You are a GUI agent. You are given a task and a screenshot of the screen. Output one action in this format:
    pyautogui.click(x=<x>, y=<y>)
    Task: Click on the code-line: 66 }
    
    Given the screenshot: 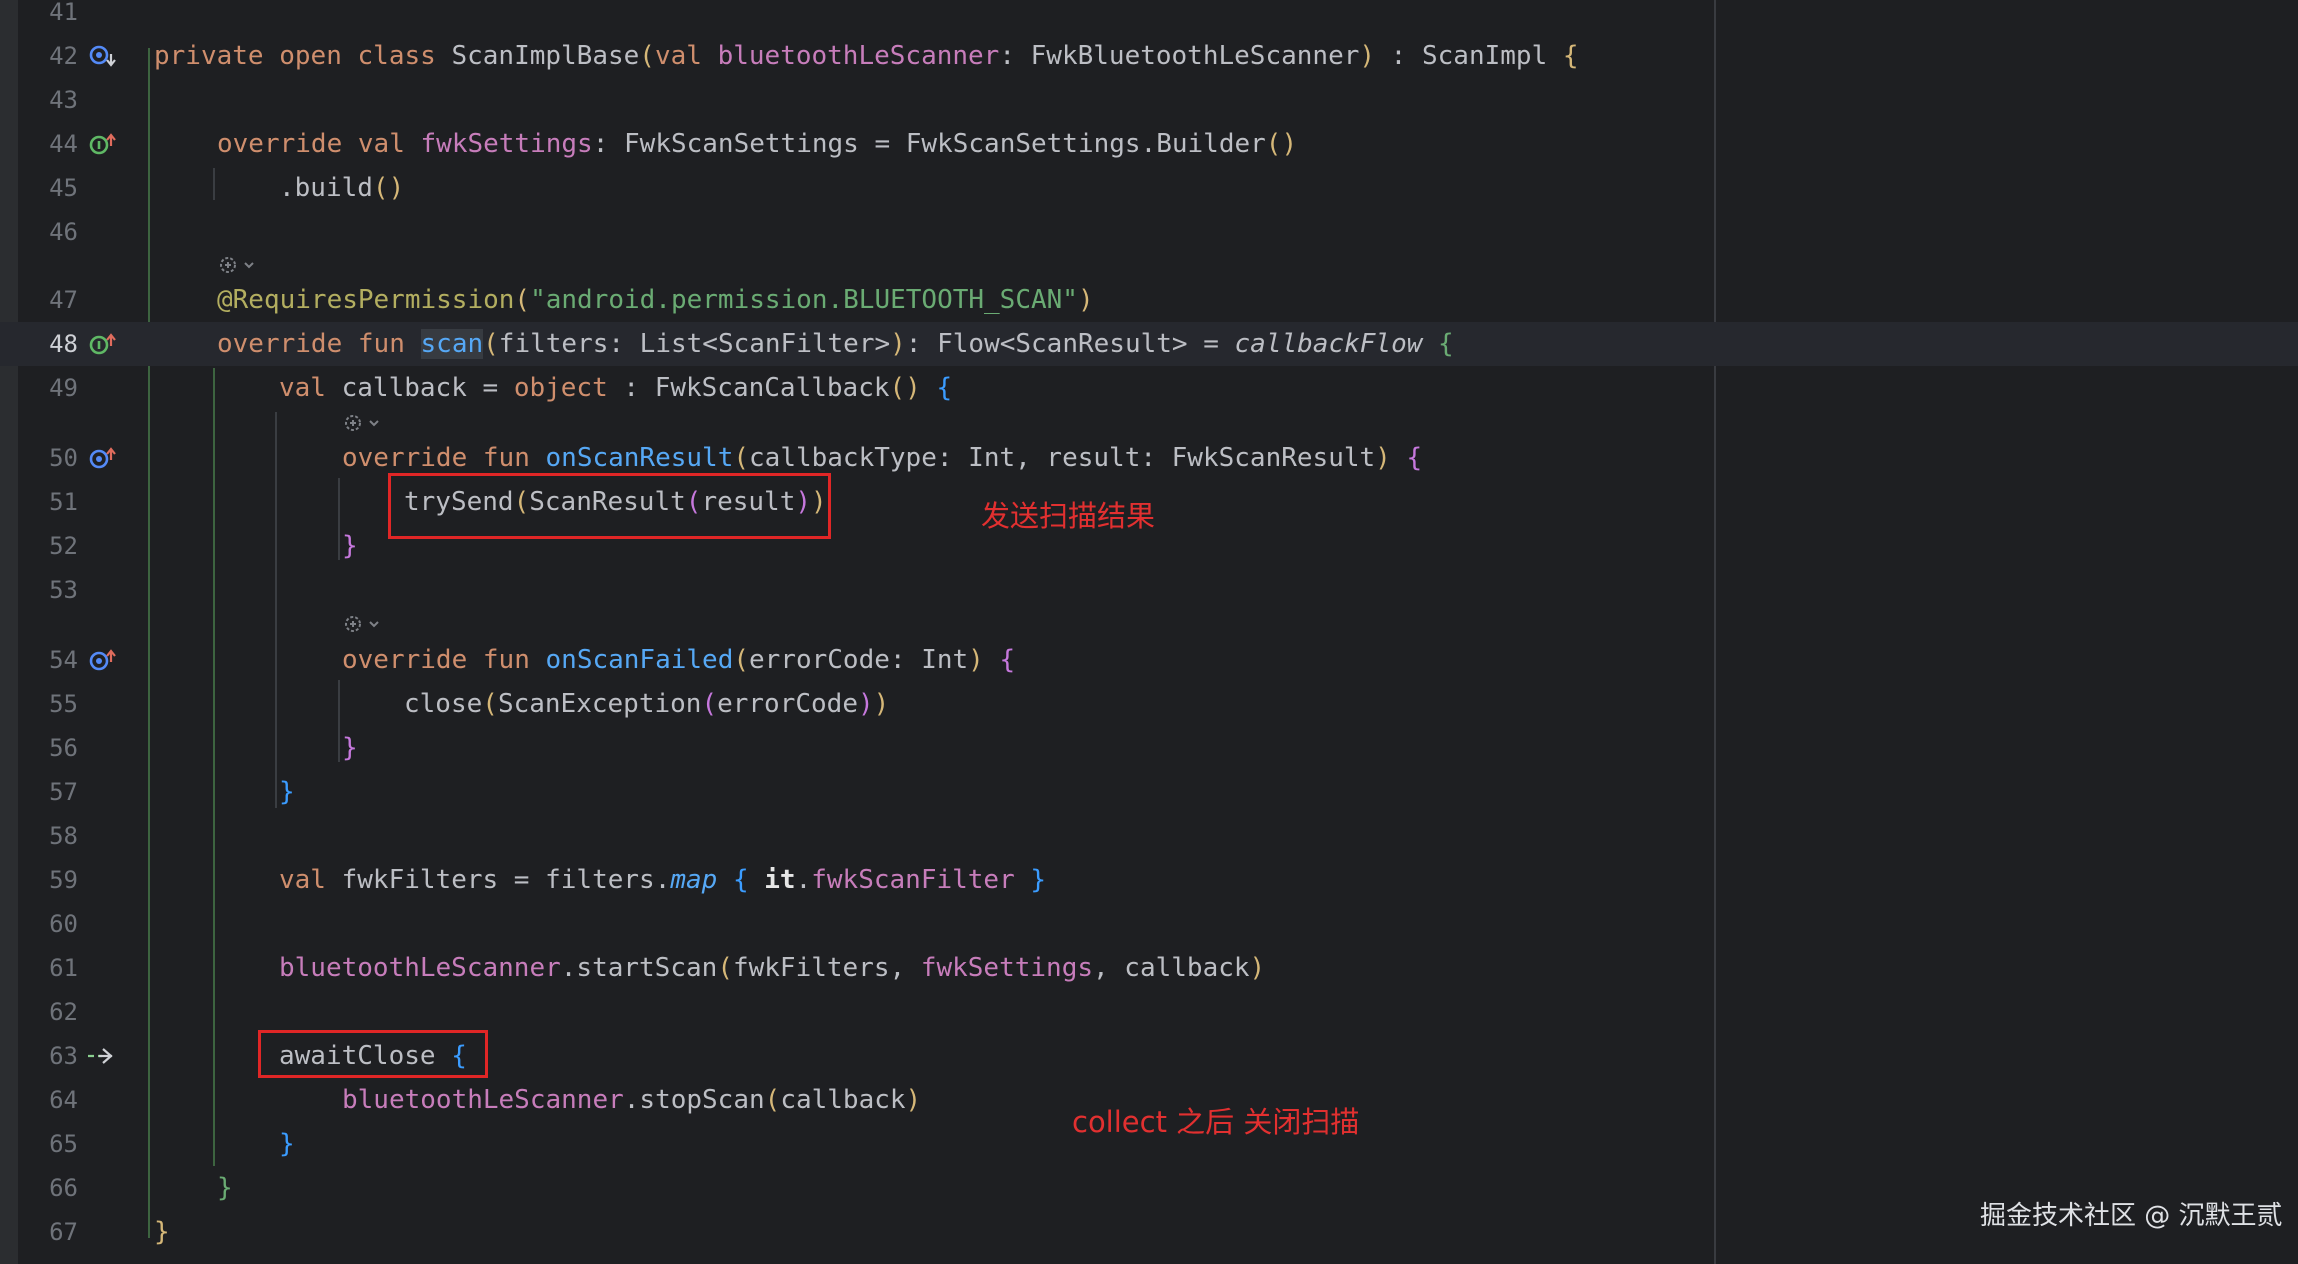 What is the action you would take?
    pyautogui.click(x=1149, y=1188)
    